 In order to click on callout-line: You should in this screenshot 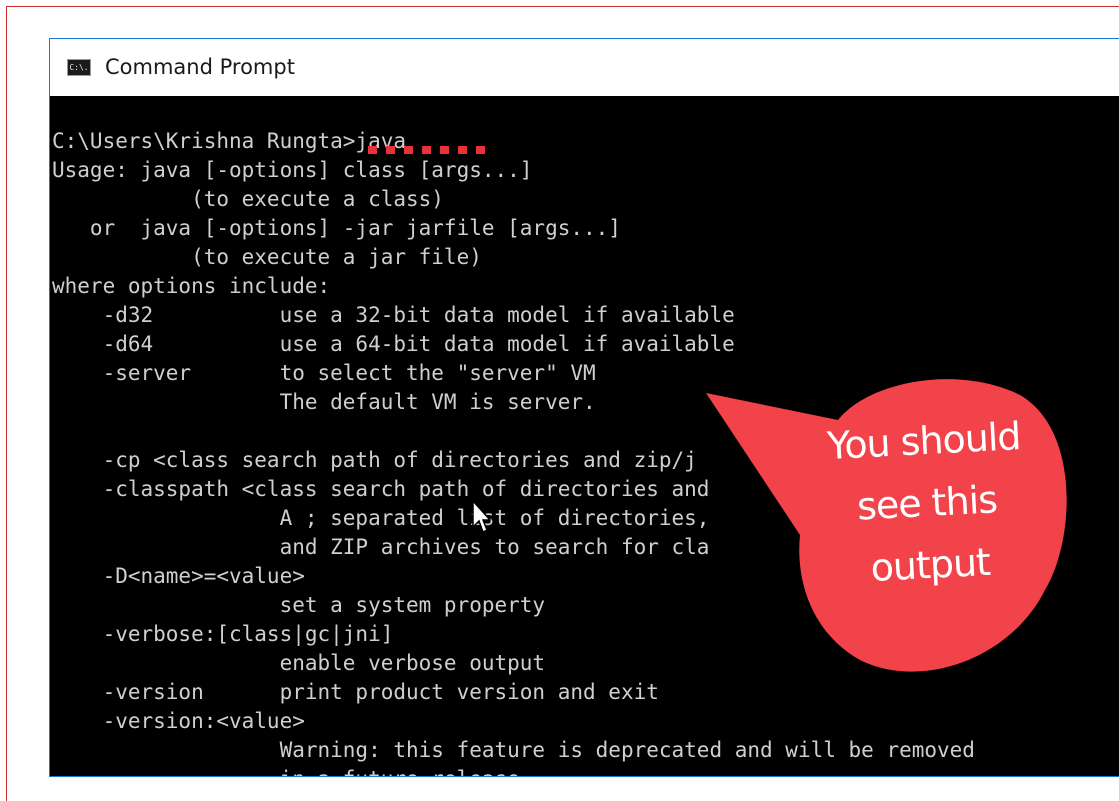, I will do `click(923, 441)`.